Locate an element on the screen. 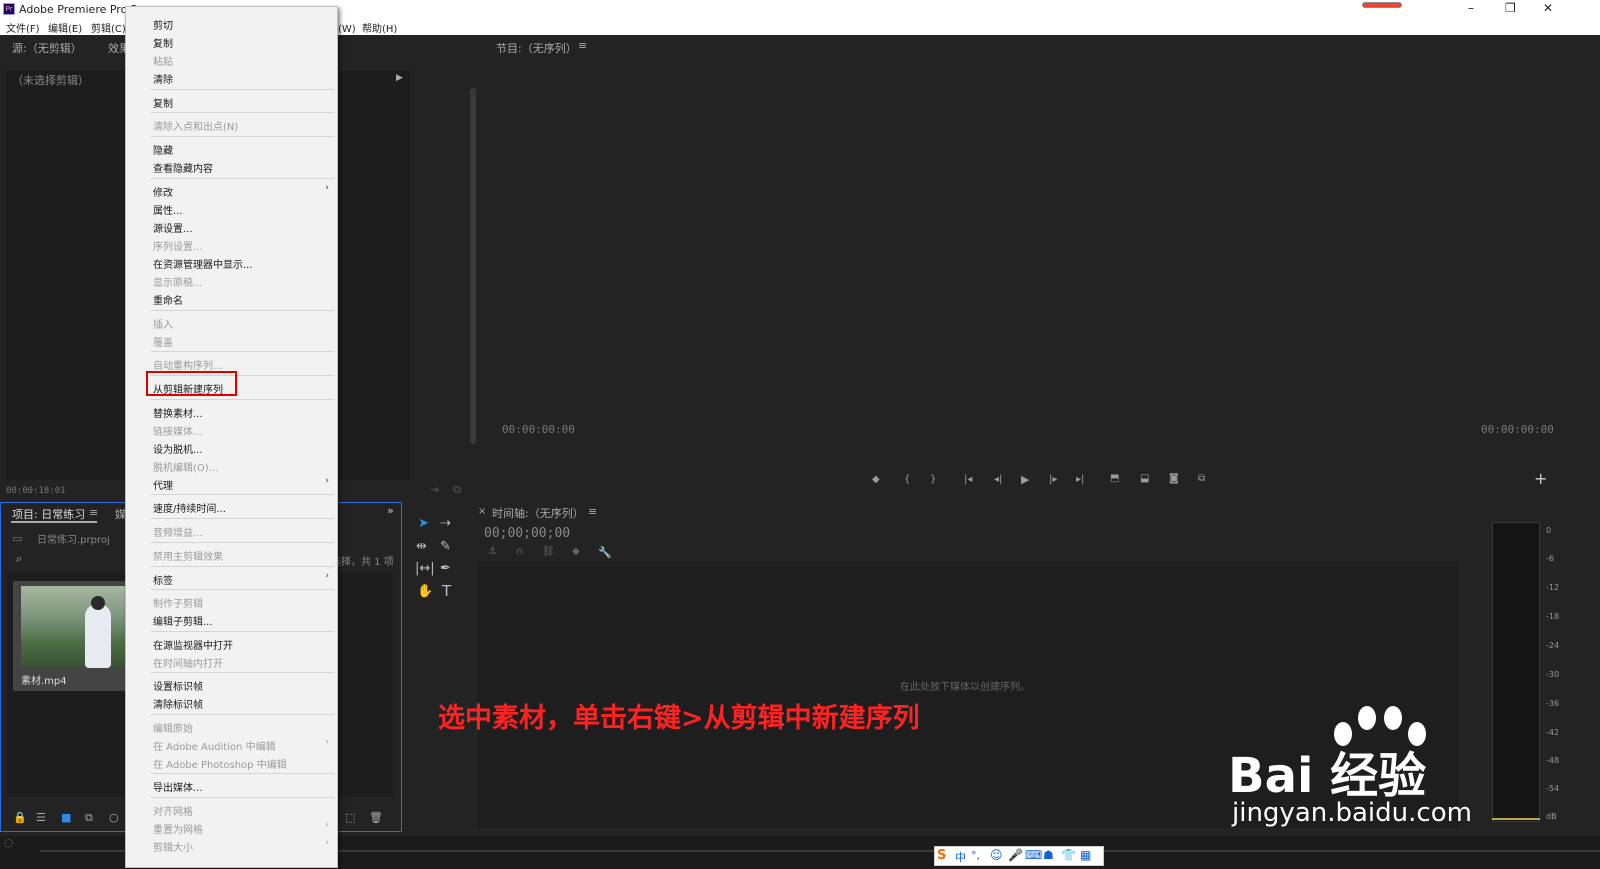 The height and width of the screenshot is (869, 1600). selection-tool-icon: ➤ is located at coordinates (423, 523).